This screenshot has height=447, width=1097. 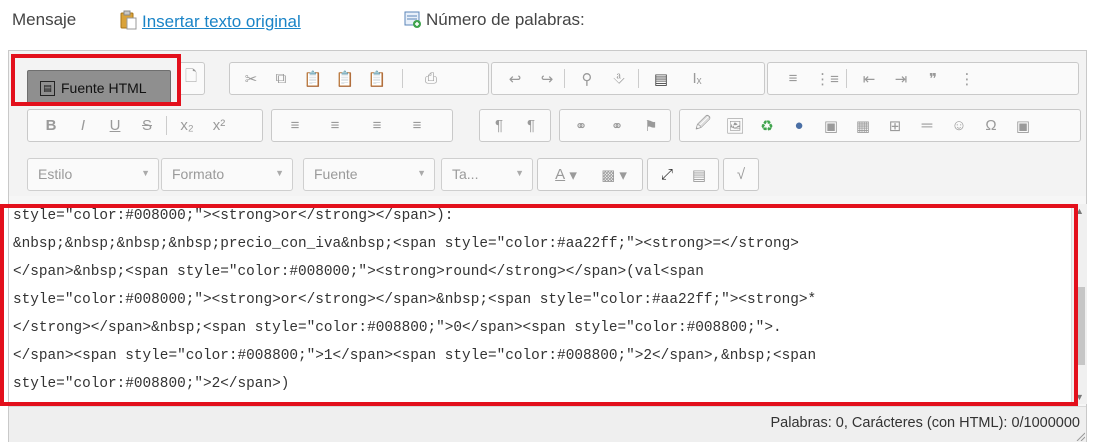 I want to click on justify-icon: ≡, so click(x=417, y=125).